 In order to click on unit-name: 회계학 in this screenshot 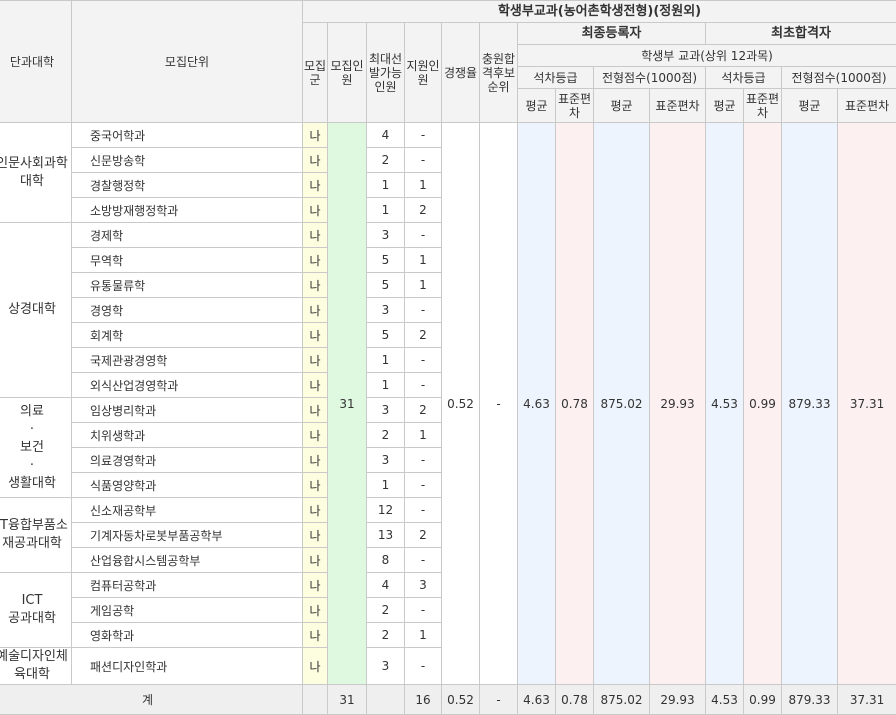, I will do `click(187, 335)`.